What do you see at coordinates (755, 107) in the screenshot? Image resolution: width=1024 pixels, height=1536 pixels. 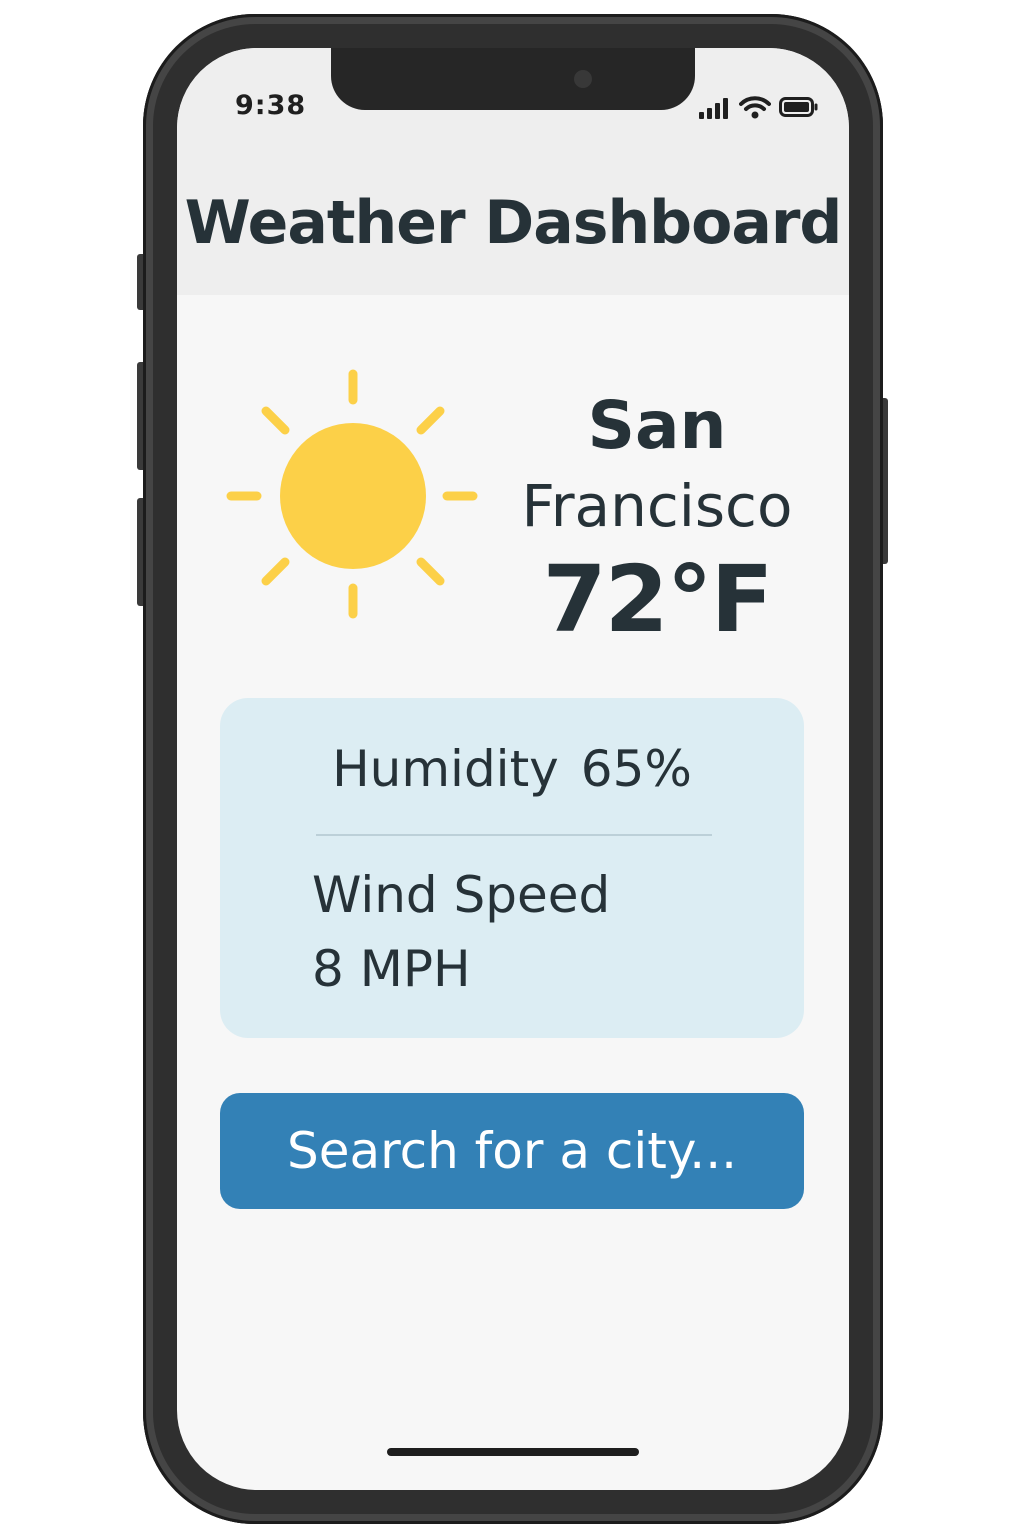 I see `wifi-icon` at bounding box center [755, 107].